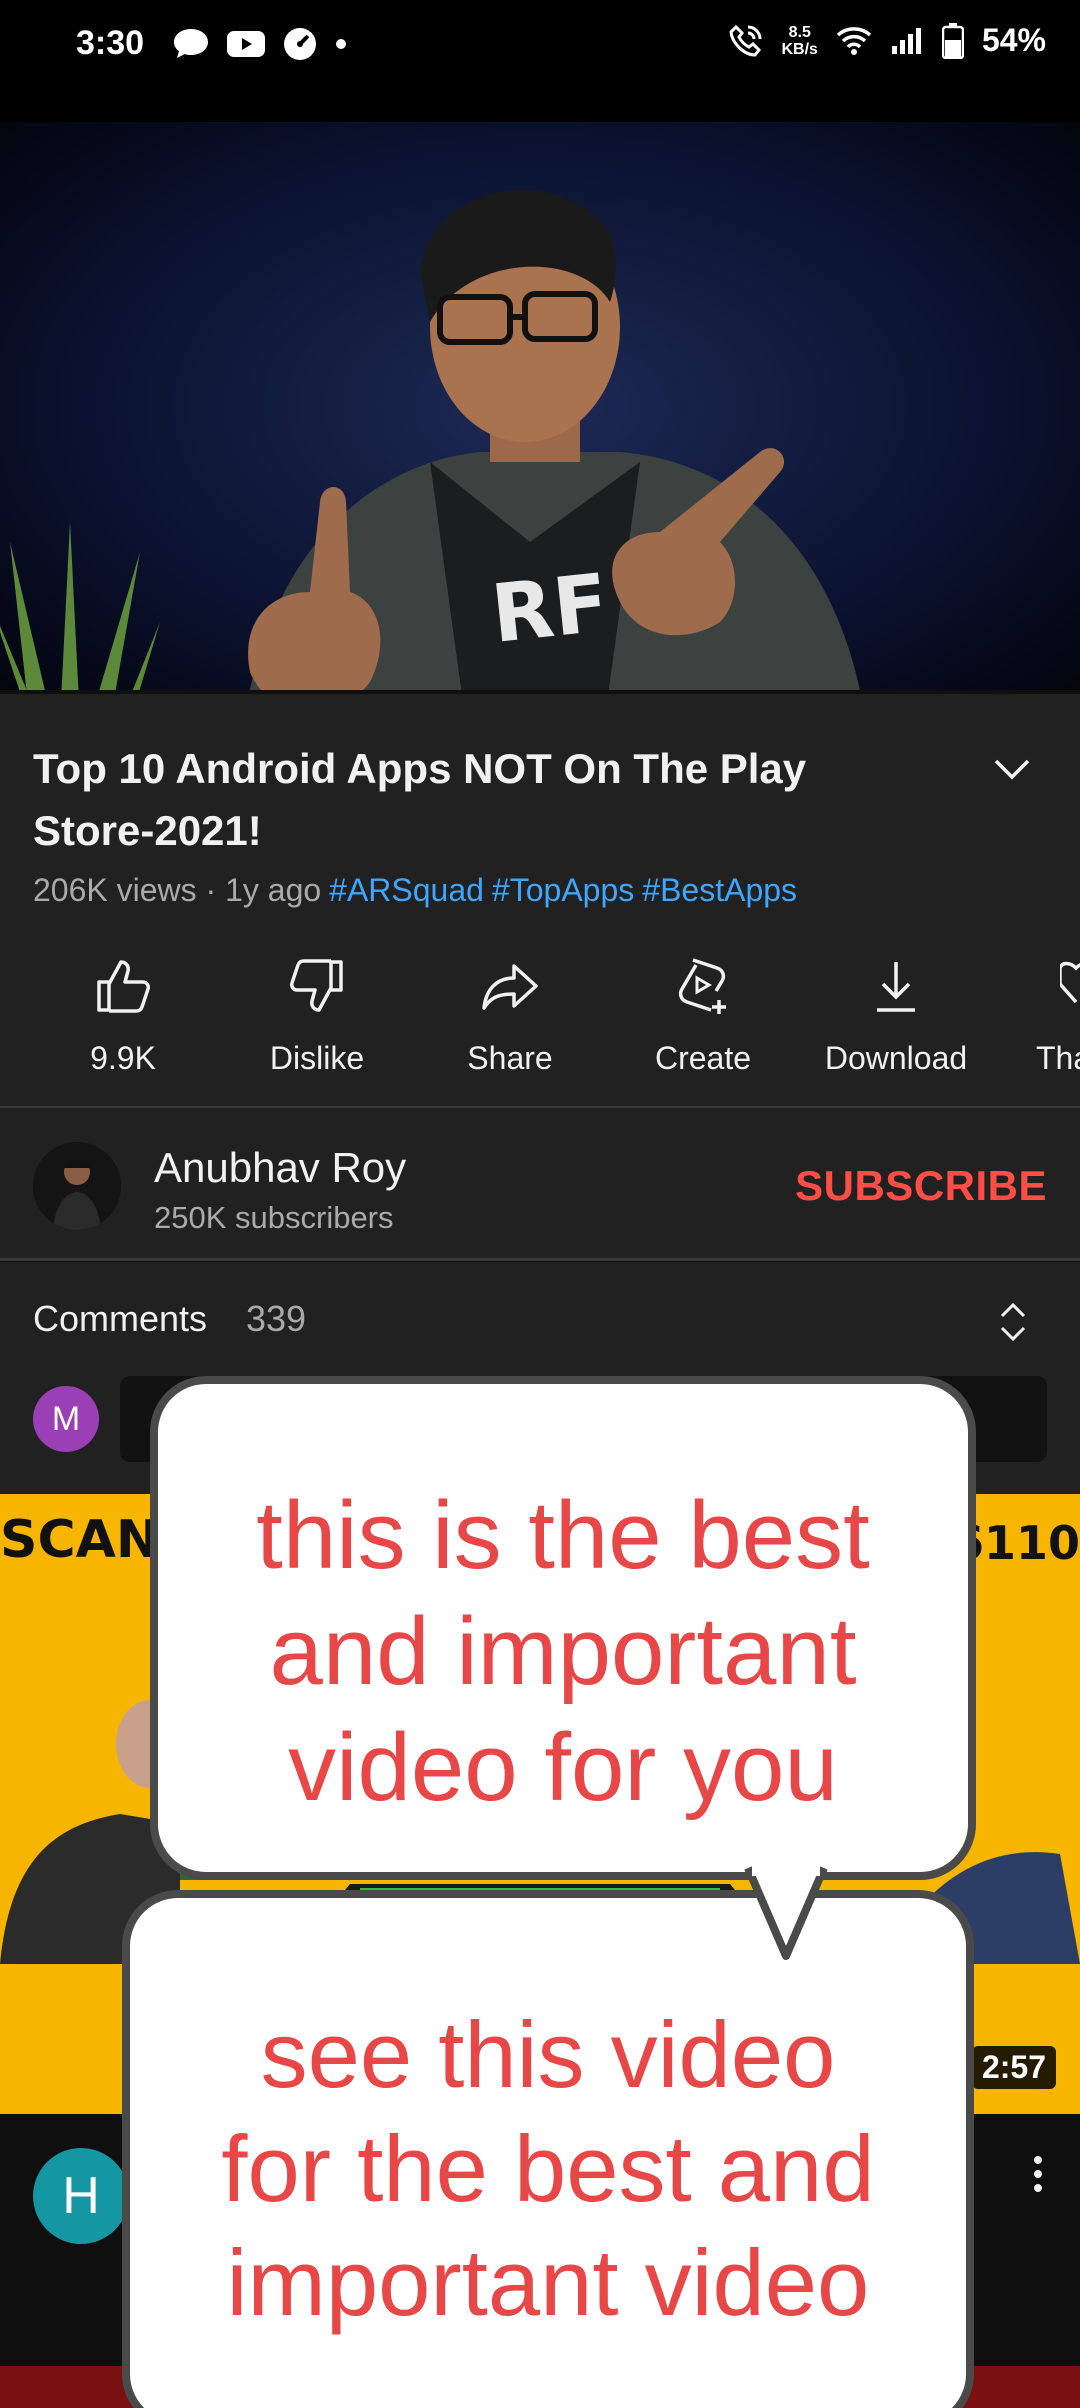 The image size is (1080, 2408). What do you see at coordinates (1058, 1058) in the screenshot?
I see `thanks-label: Tha` at bounding box center [1058, 1058].